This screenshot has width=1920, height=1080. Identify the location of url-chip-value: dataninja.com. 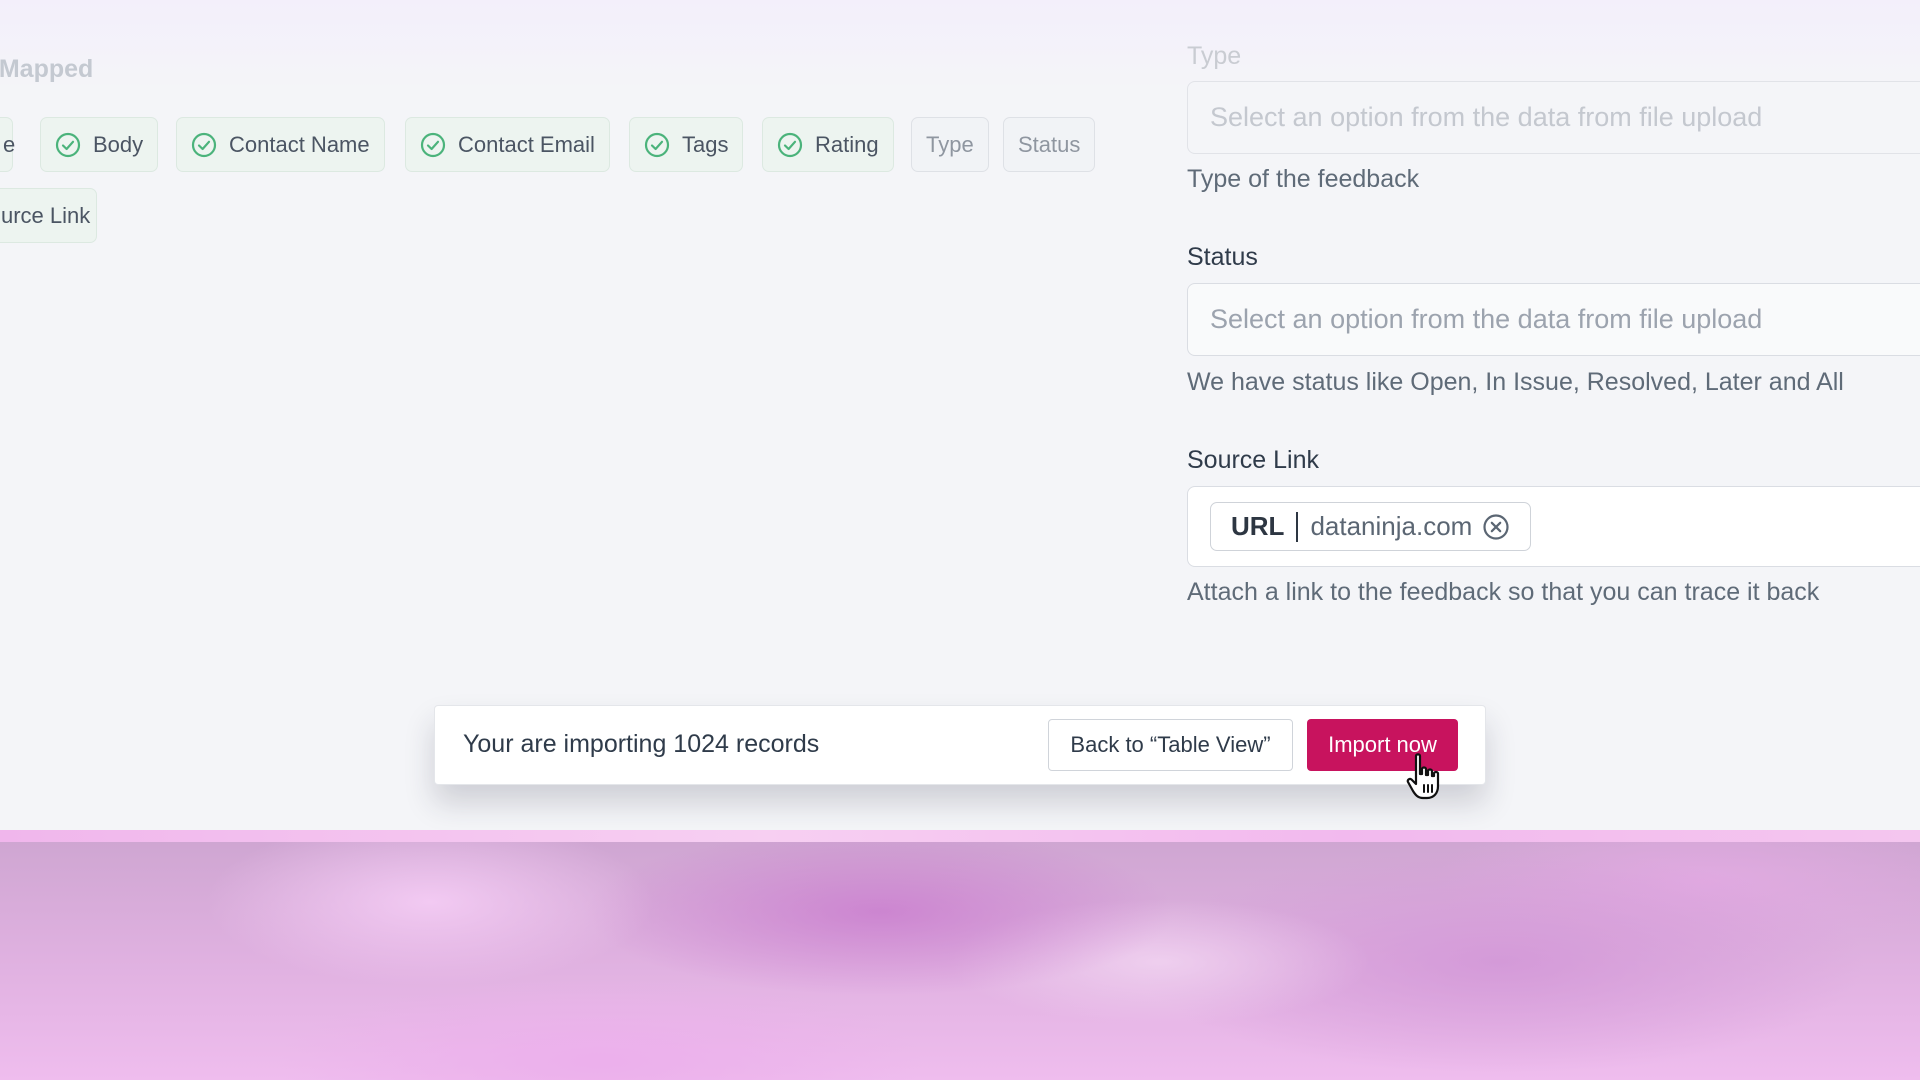
(1391, 526).